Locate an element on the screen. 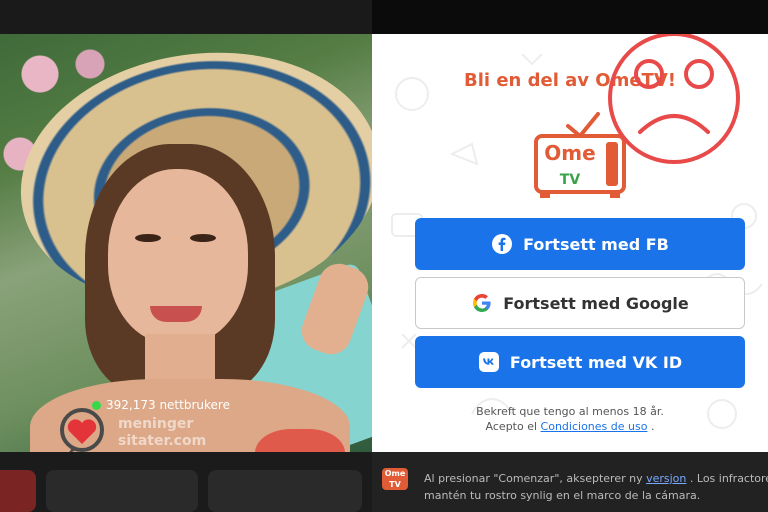  watermark-text: meninger sitater.com is located at coordinates (162, 433).